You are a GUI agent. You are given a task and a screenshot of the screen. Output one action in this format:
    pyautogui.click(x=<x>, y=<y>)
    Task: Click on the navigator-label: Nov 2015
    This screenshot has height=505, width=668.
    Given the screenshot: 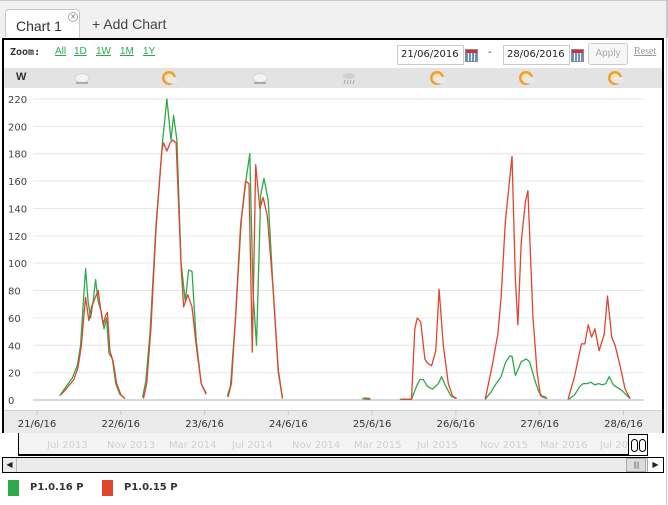 What is the action you would take?
    pyautogui.click(x=504, y=445)
    